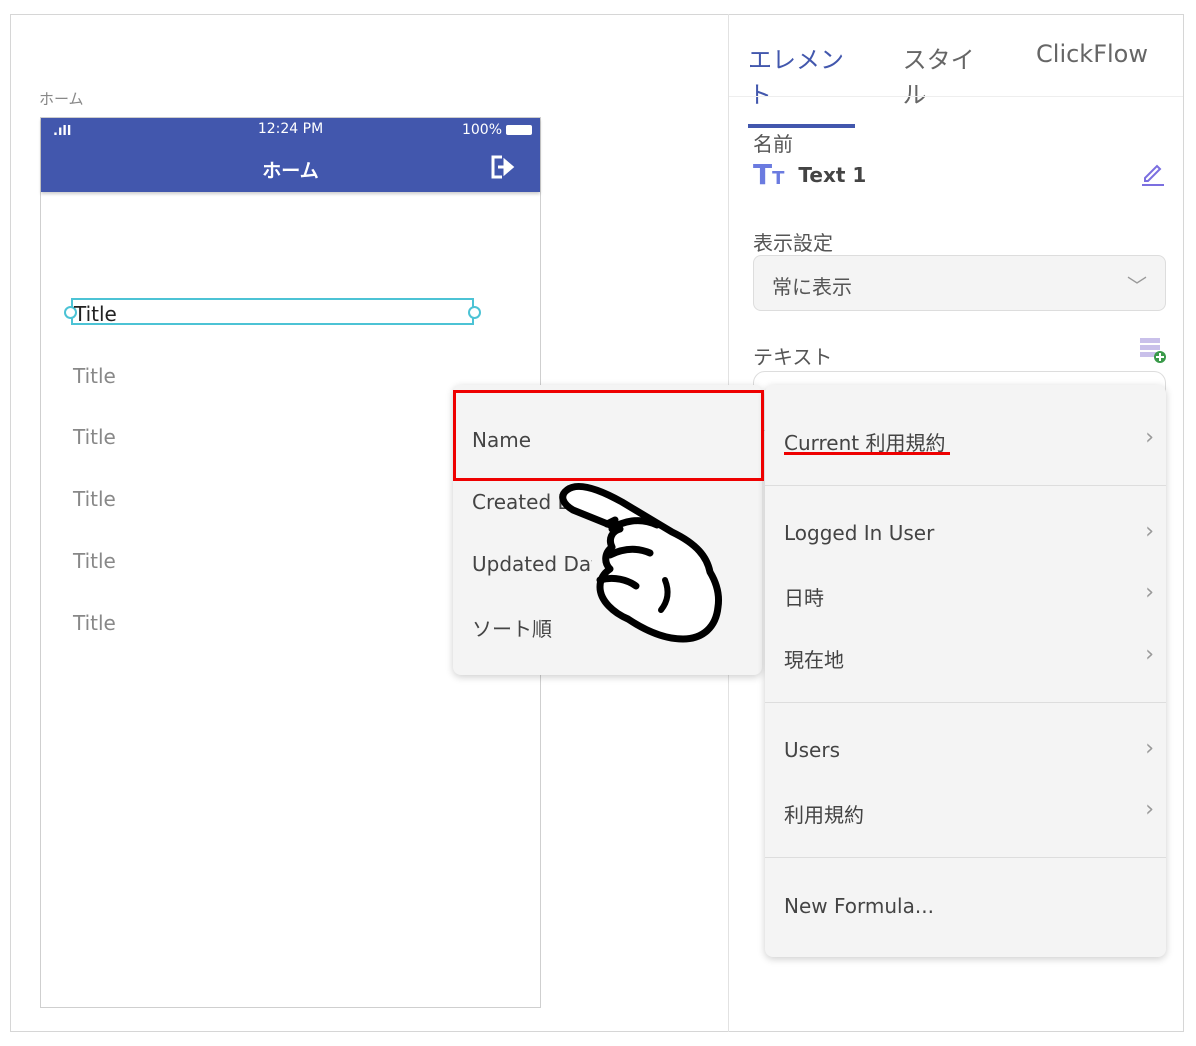 The image size is (1196, 1046). Describe the element at coordinates (801, 84) in the screenshot. I see `tab-element: エレメント` at that location.